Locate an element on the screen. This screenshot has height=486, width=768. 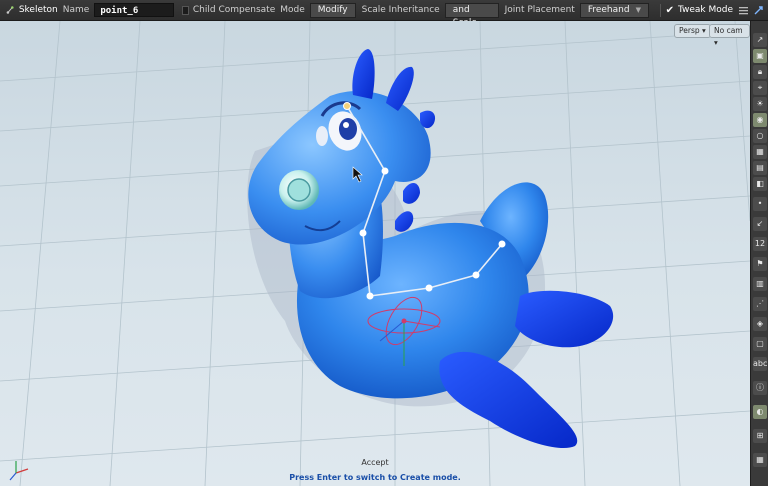
number-label: 12 is located at coordinates (760, 243).